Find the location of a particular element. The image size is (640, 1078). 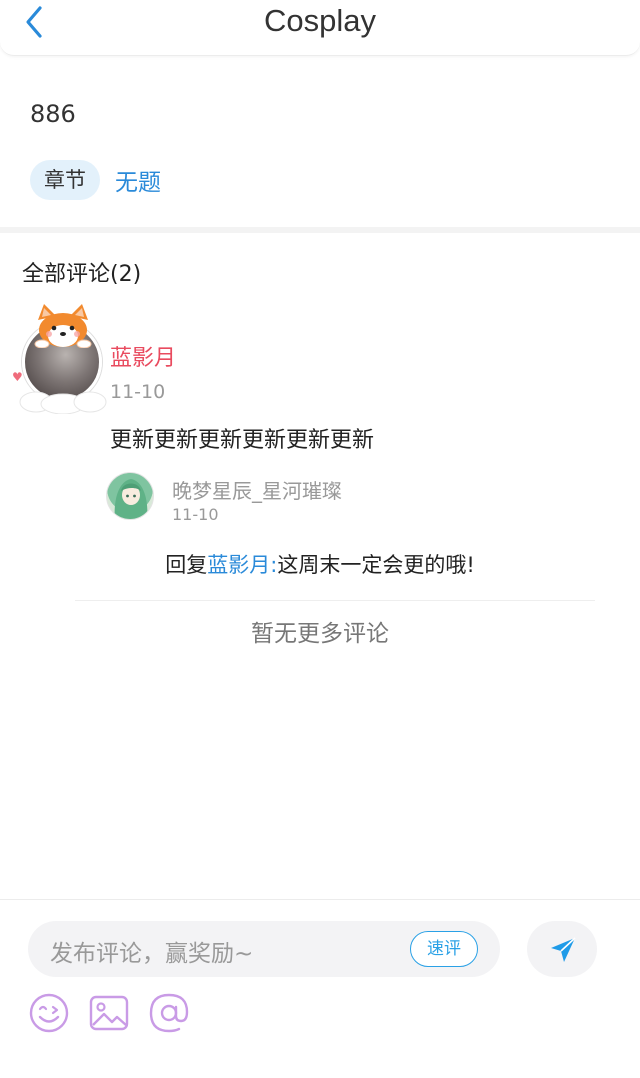

chapter-row: 章节 无题 is located at coordinates (95, 180).